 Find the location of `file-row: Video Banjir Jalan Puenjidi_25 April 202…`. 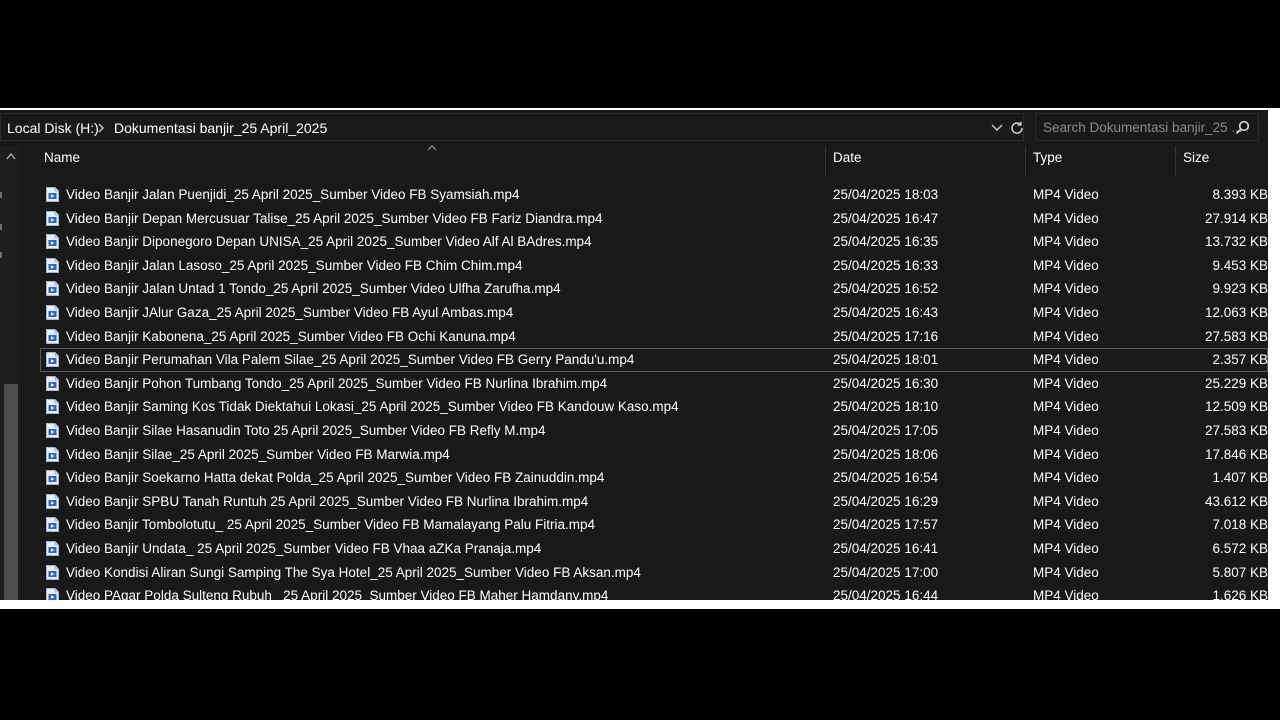

file-row: Video Banjir Jalan Puenjidi_25 April 202… is located at coordinates (654, 195).